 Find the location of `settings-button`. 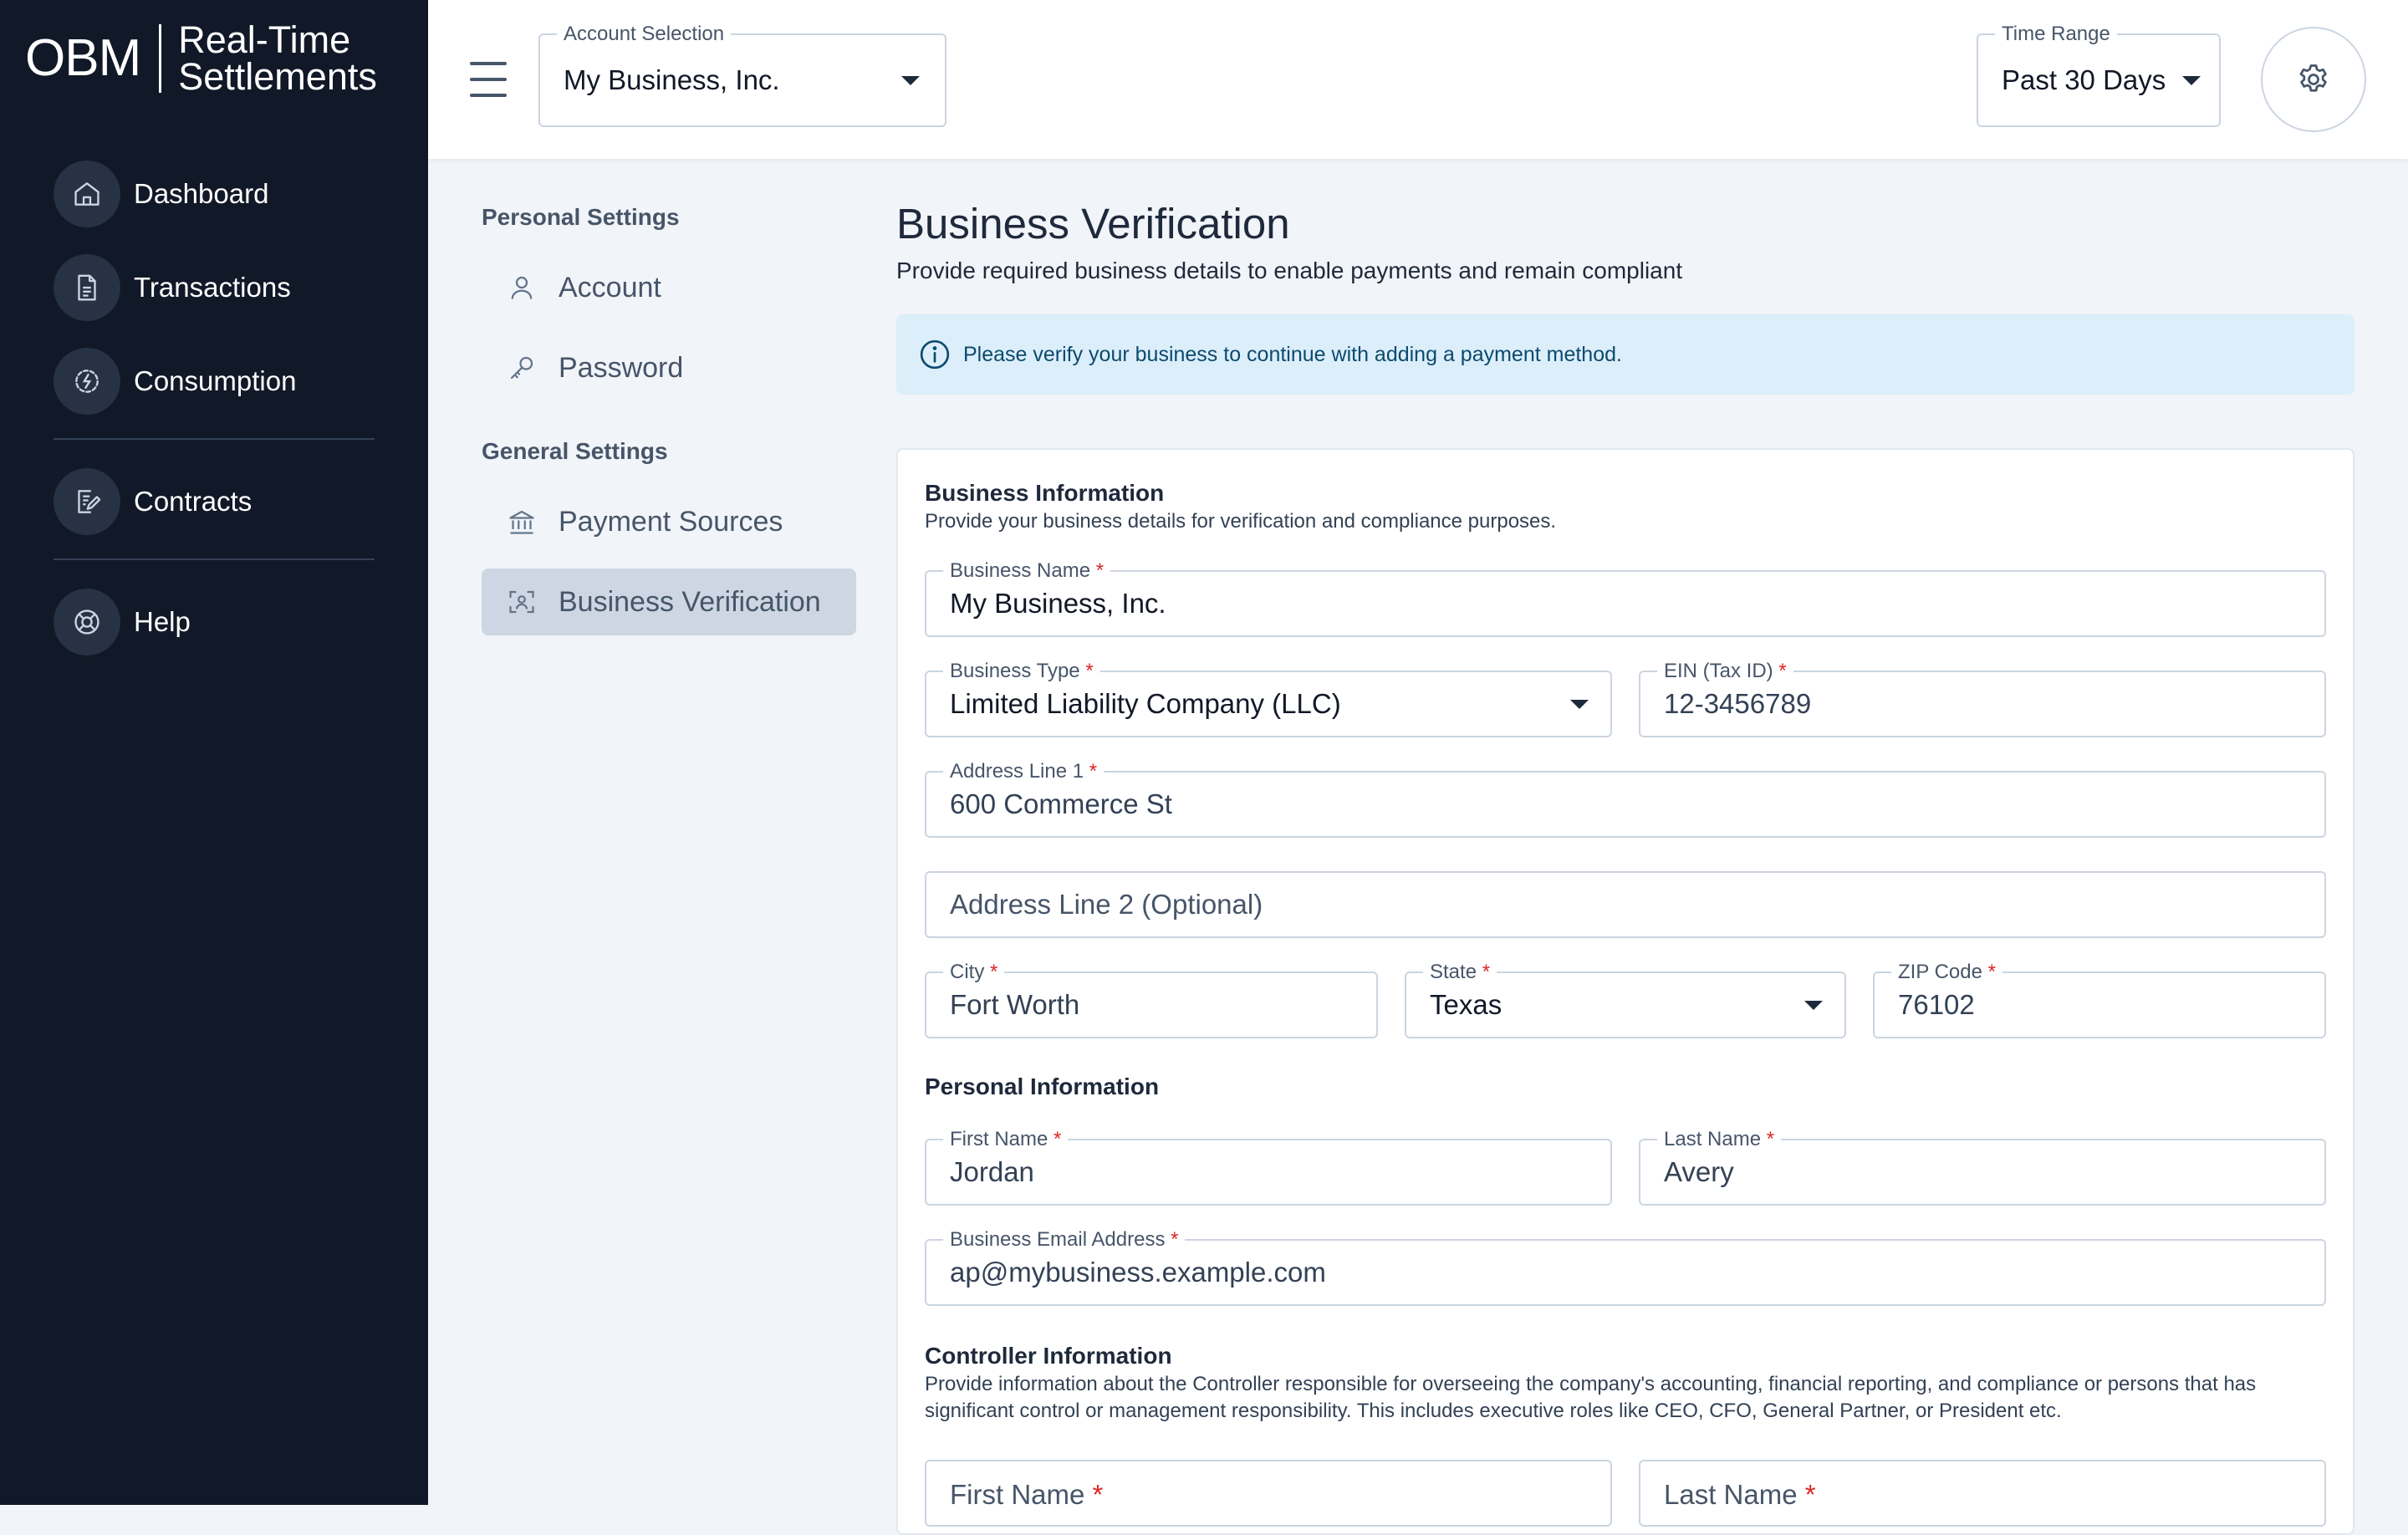

settings-button is located at coordinates (2314, 79).